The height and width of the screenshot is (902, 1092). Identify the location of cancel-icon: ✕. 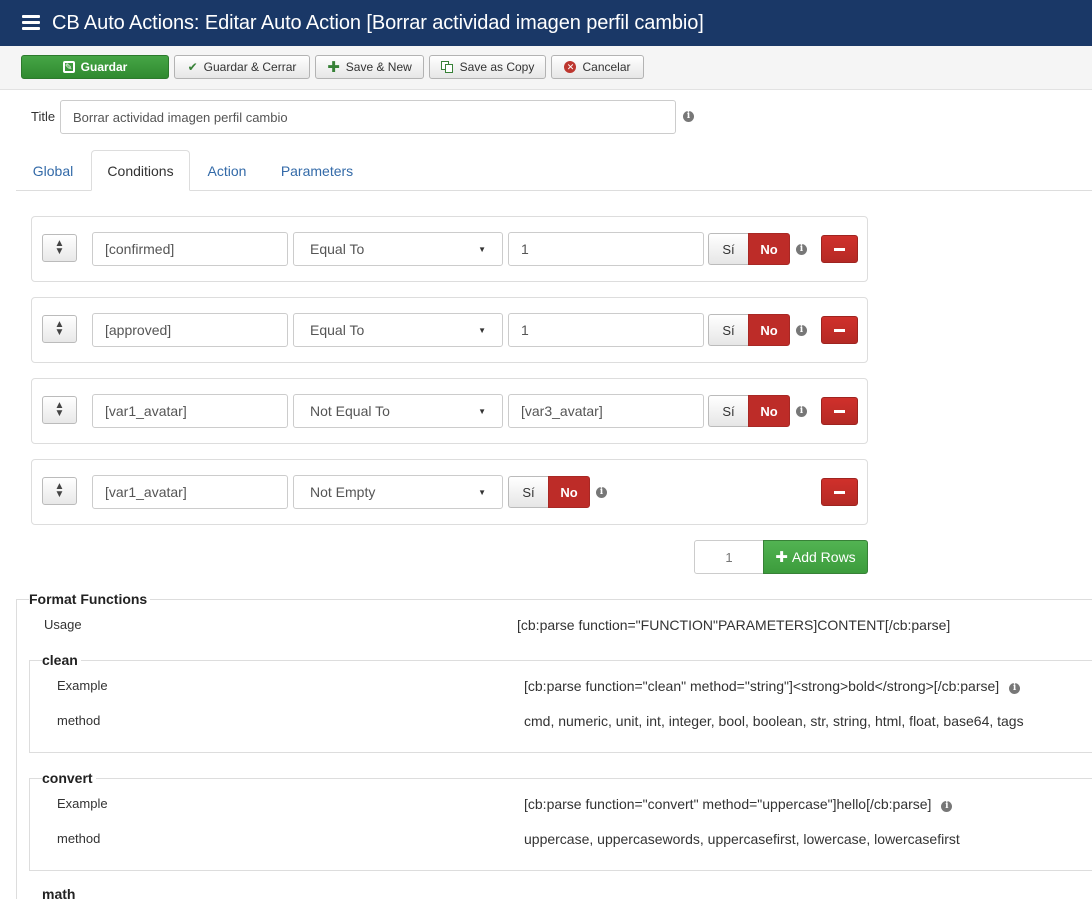
(570, 67).